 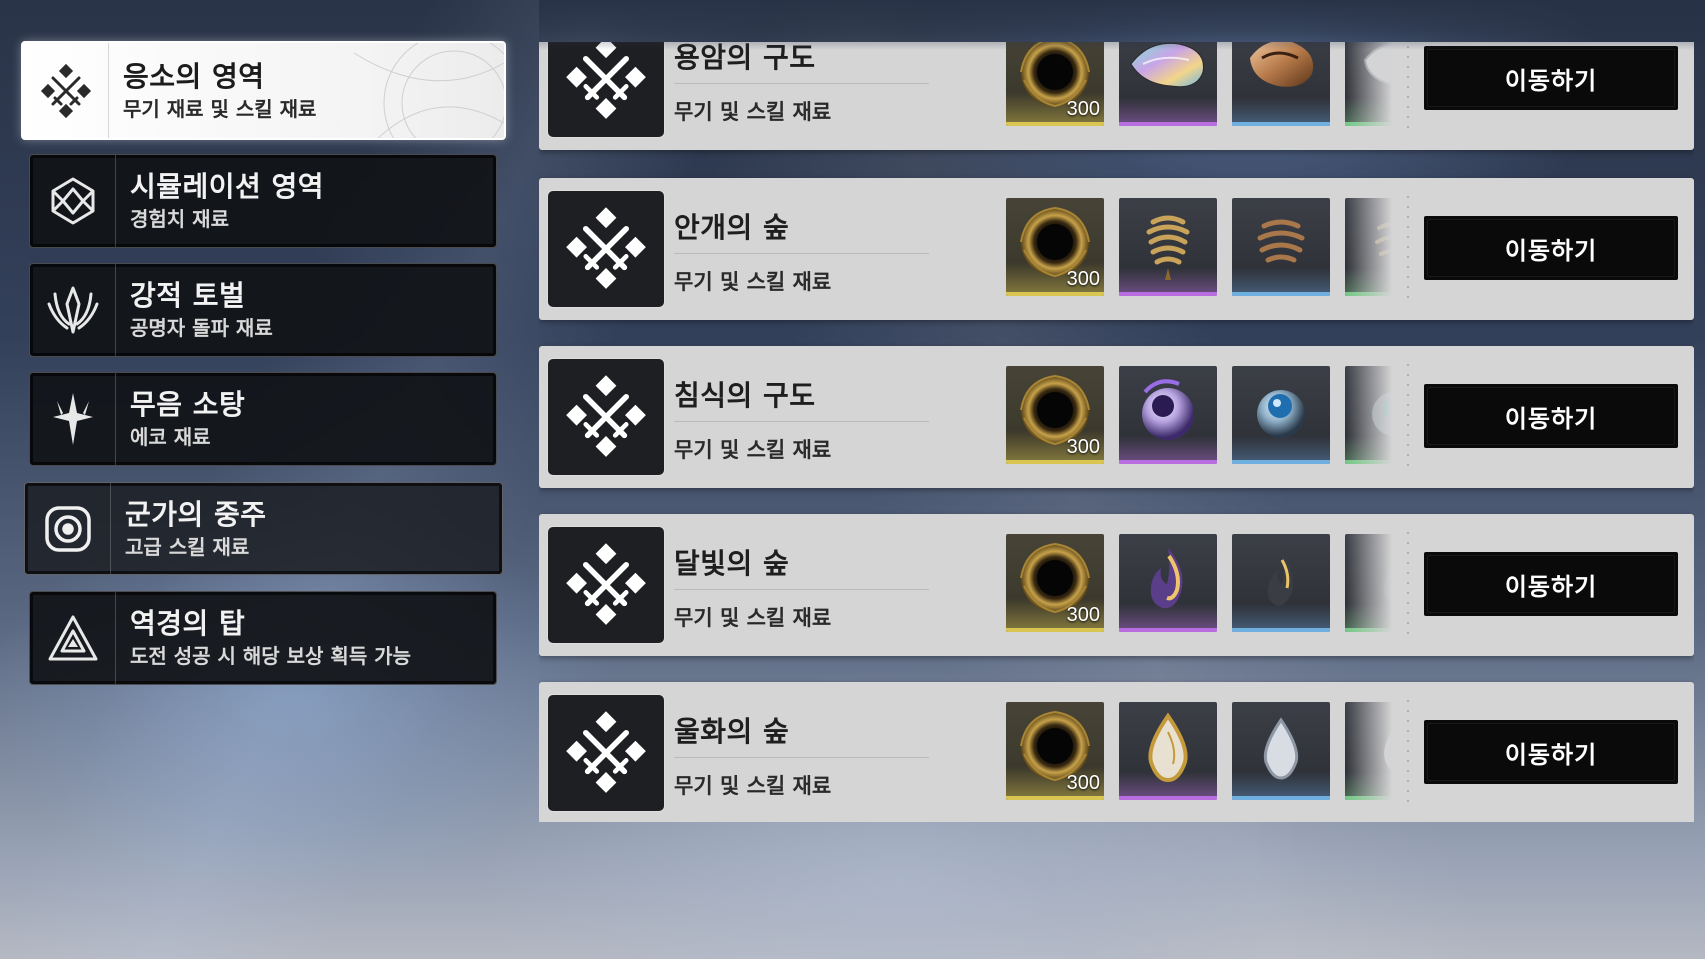 What do you see at coordinates (201, 328) in the screenshot?
I see `sidebar-item-subtitle: 공명자 돌파 재료` at bounding box center [201, 328].